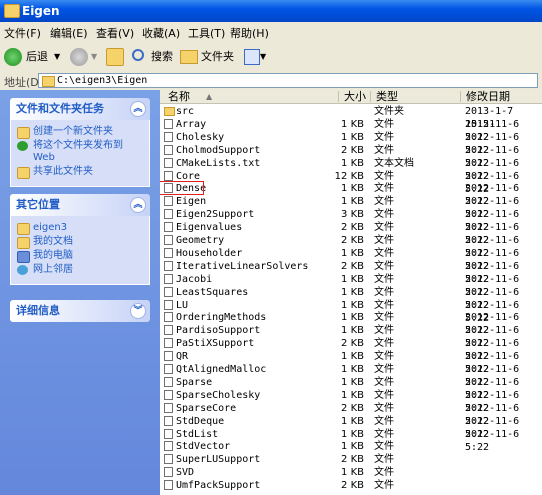  Describe the element at coordinates (351, 285) in the screenshot. I see `file-row: Jacobi 1 KB 文件 2012-11-6 5:22` at that location.